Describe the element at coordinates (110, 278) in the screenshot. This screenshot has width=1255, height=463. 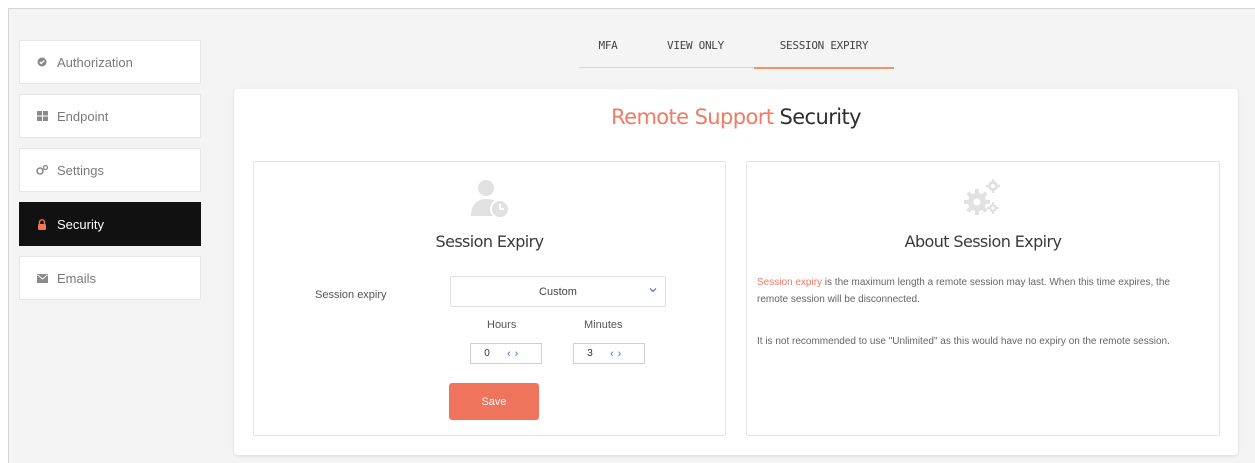
I see `sidebar-item-emails: Emails` at that location.